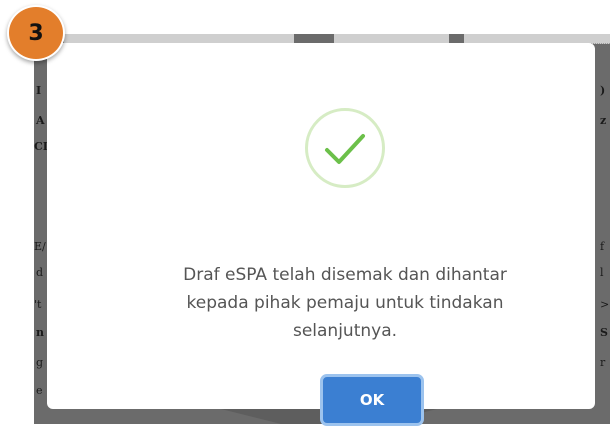 The image size is (610, 426). Describe the element at coordinates (38, 304) in the screenshot. I see `document-text-fragment: 't` at that location.